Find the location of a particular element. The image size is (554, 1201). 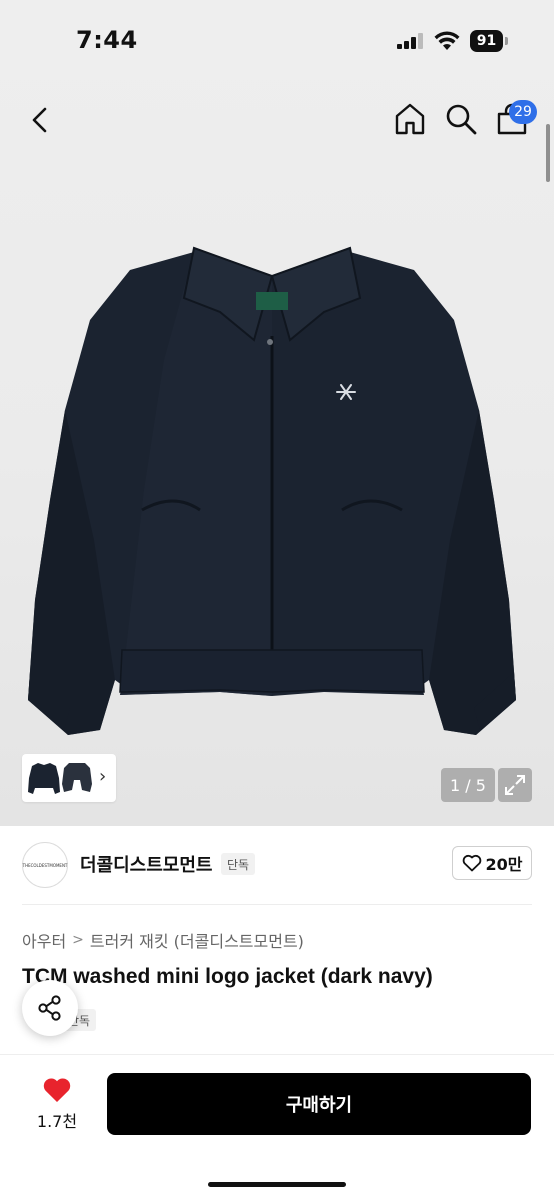

home-indicator is located at coordinates (277, 1184).